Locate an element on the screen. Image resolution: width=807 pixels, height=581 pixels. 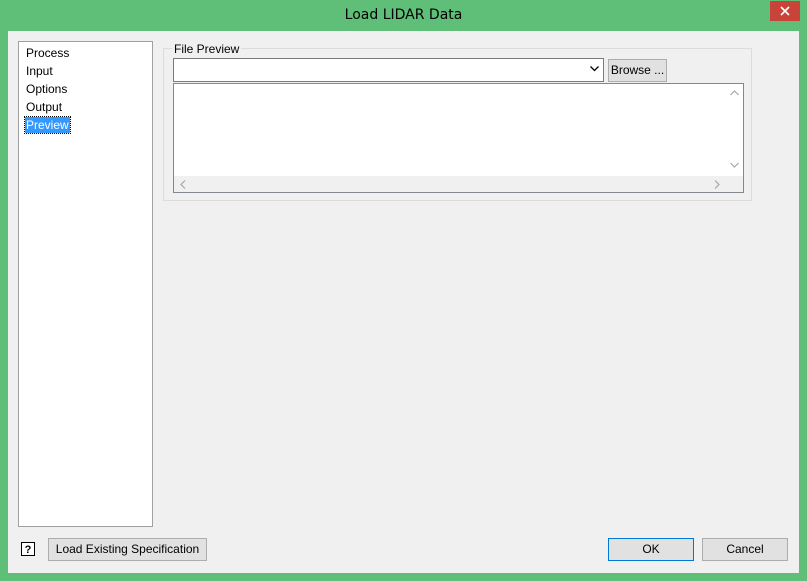
close-icon is located at coordinates (785, 11).